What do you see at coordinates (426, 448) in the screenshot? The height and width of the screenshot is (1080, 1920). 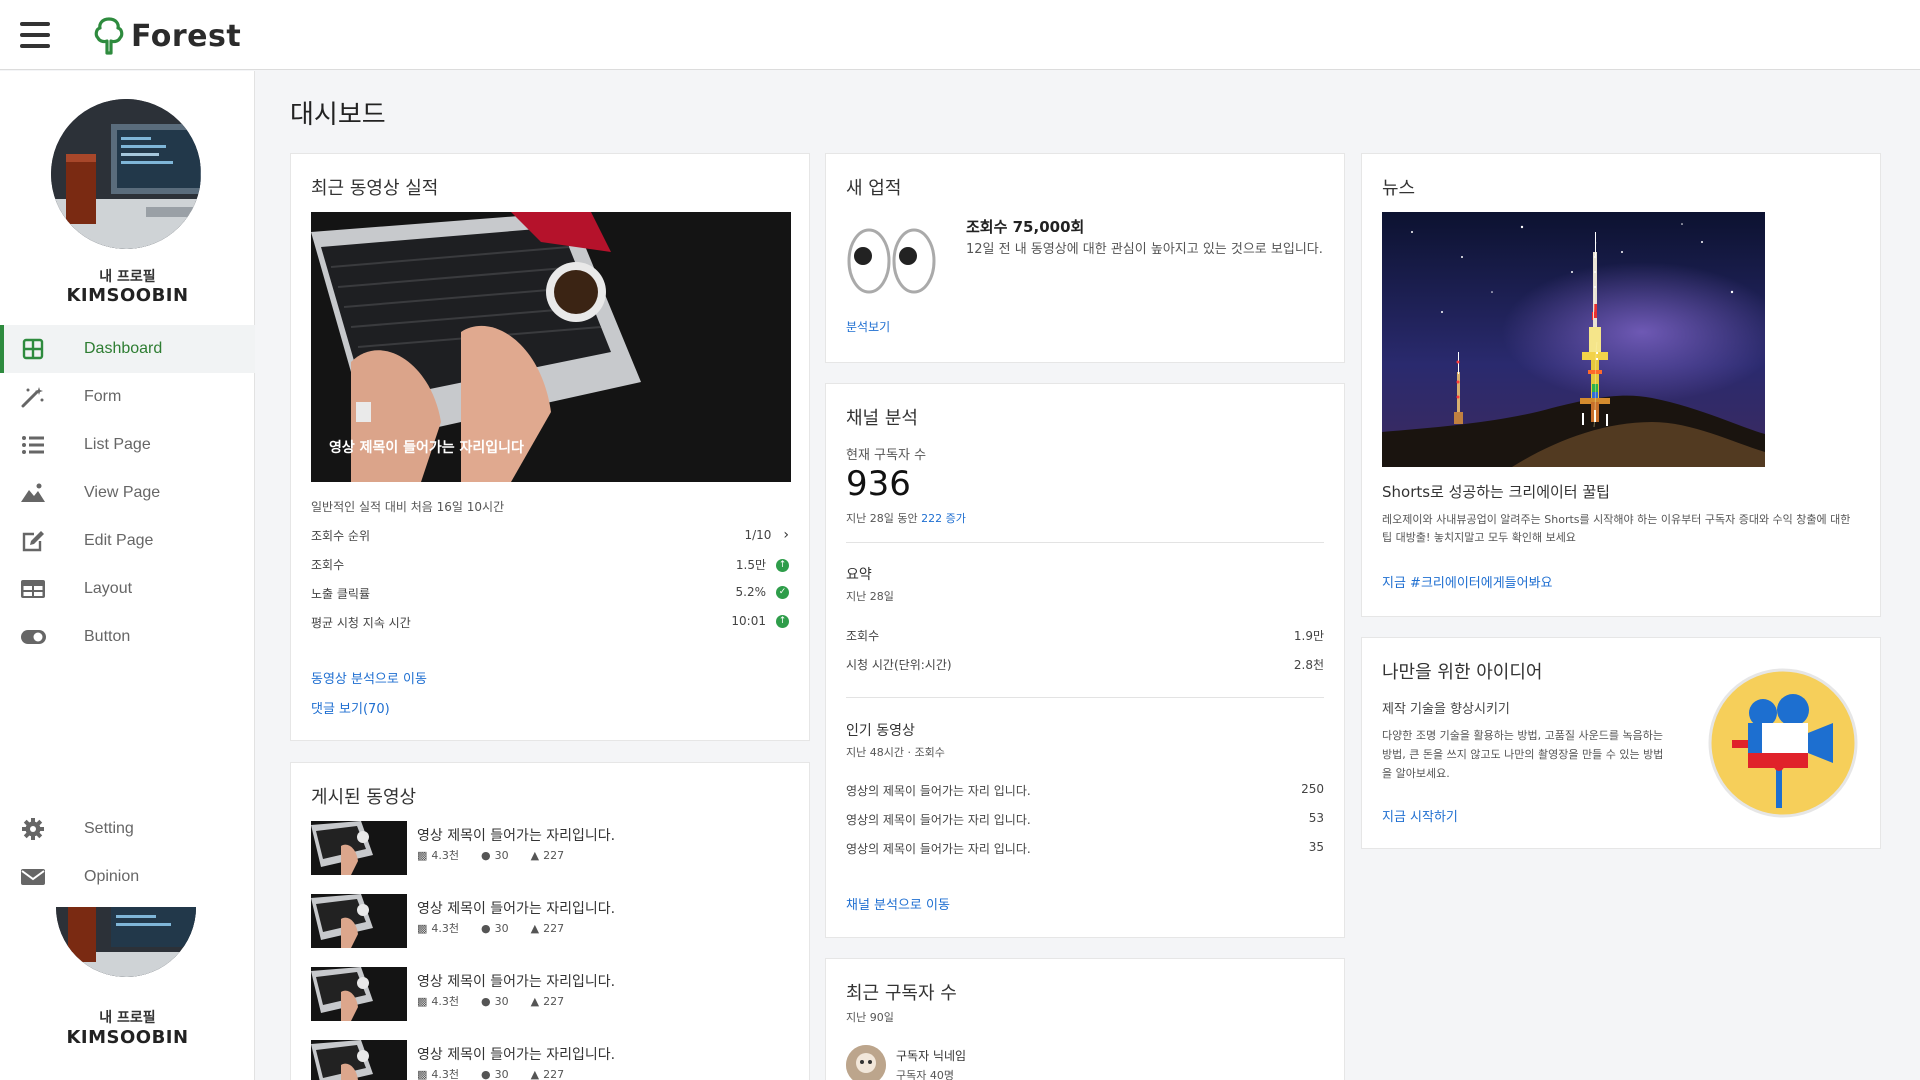 I see `video-caption: 영상 제목이 들어가는 자리입니다` at bounding box center [426, 448].